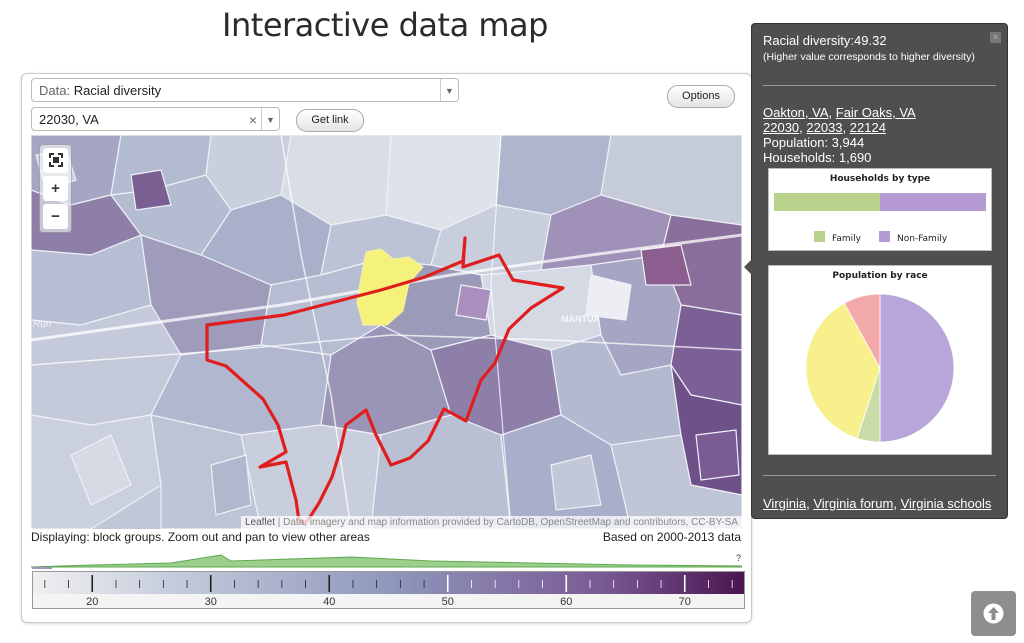 This screenshot has width=1024, height=643. What do you see at coordinates (946, 503) in the screenshot?
I see `link-virginia-schools: Virginia schools` at bounding box center [946, 503].